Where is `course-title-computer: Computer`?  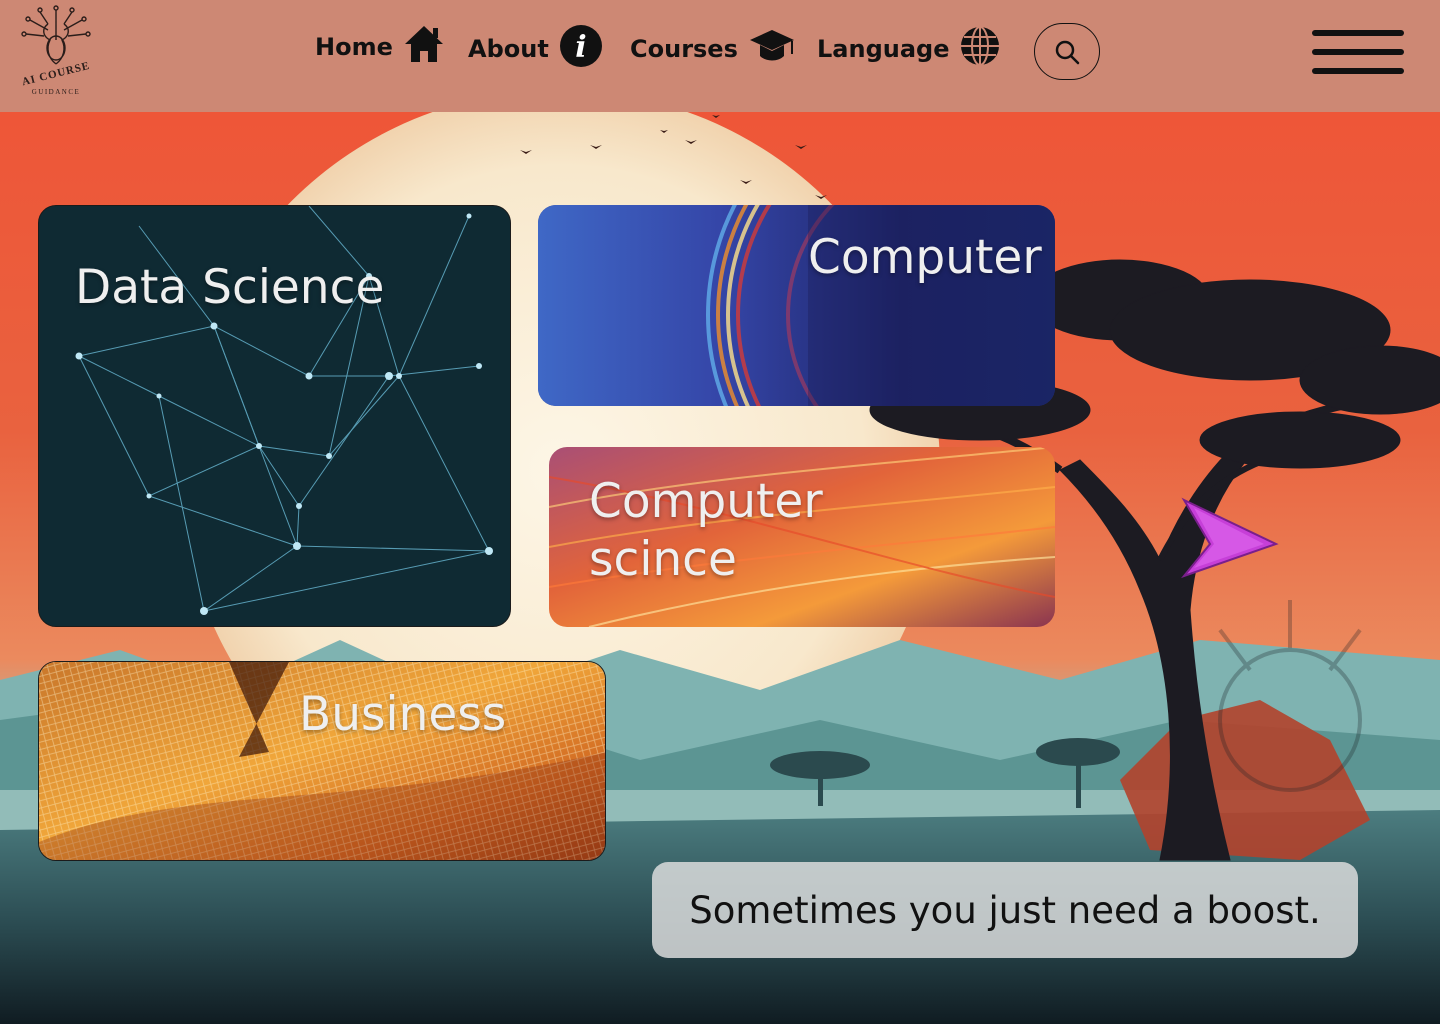
course-title-computer: Computer is located at coordinates (925, 257).